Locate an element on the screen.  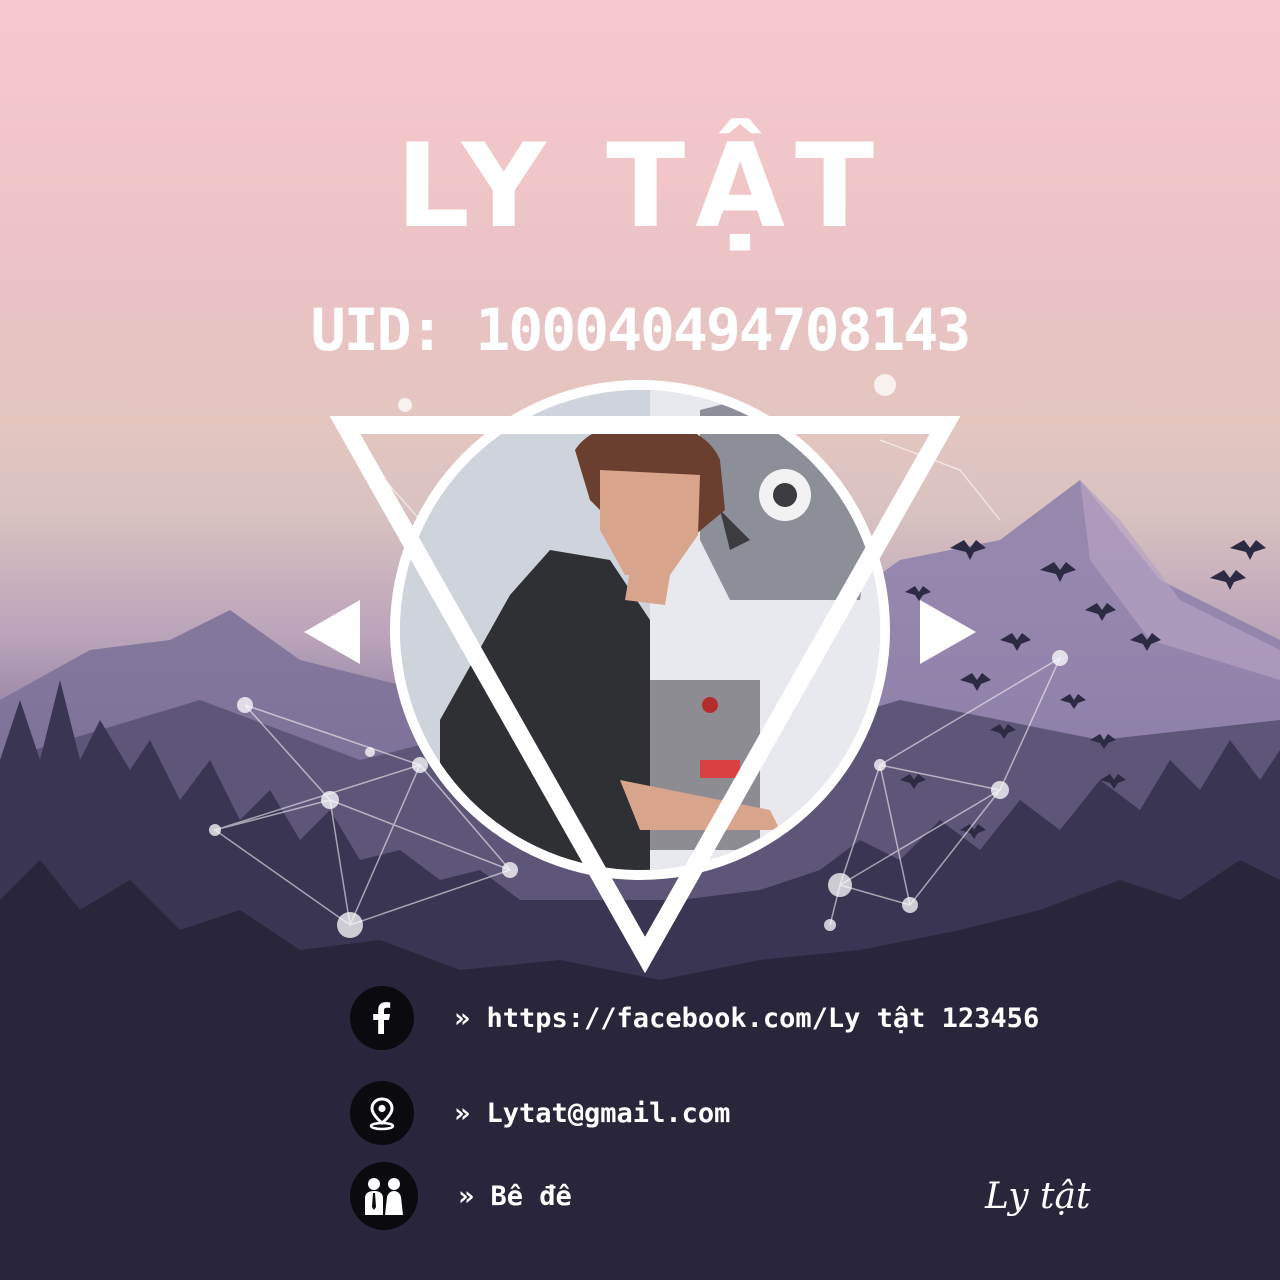
info-row-facebook: » https://facebook.com/Ly tật 123456 is located at coordinates (694, 1018).